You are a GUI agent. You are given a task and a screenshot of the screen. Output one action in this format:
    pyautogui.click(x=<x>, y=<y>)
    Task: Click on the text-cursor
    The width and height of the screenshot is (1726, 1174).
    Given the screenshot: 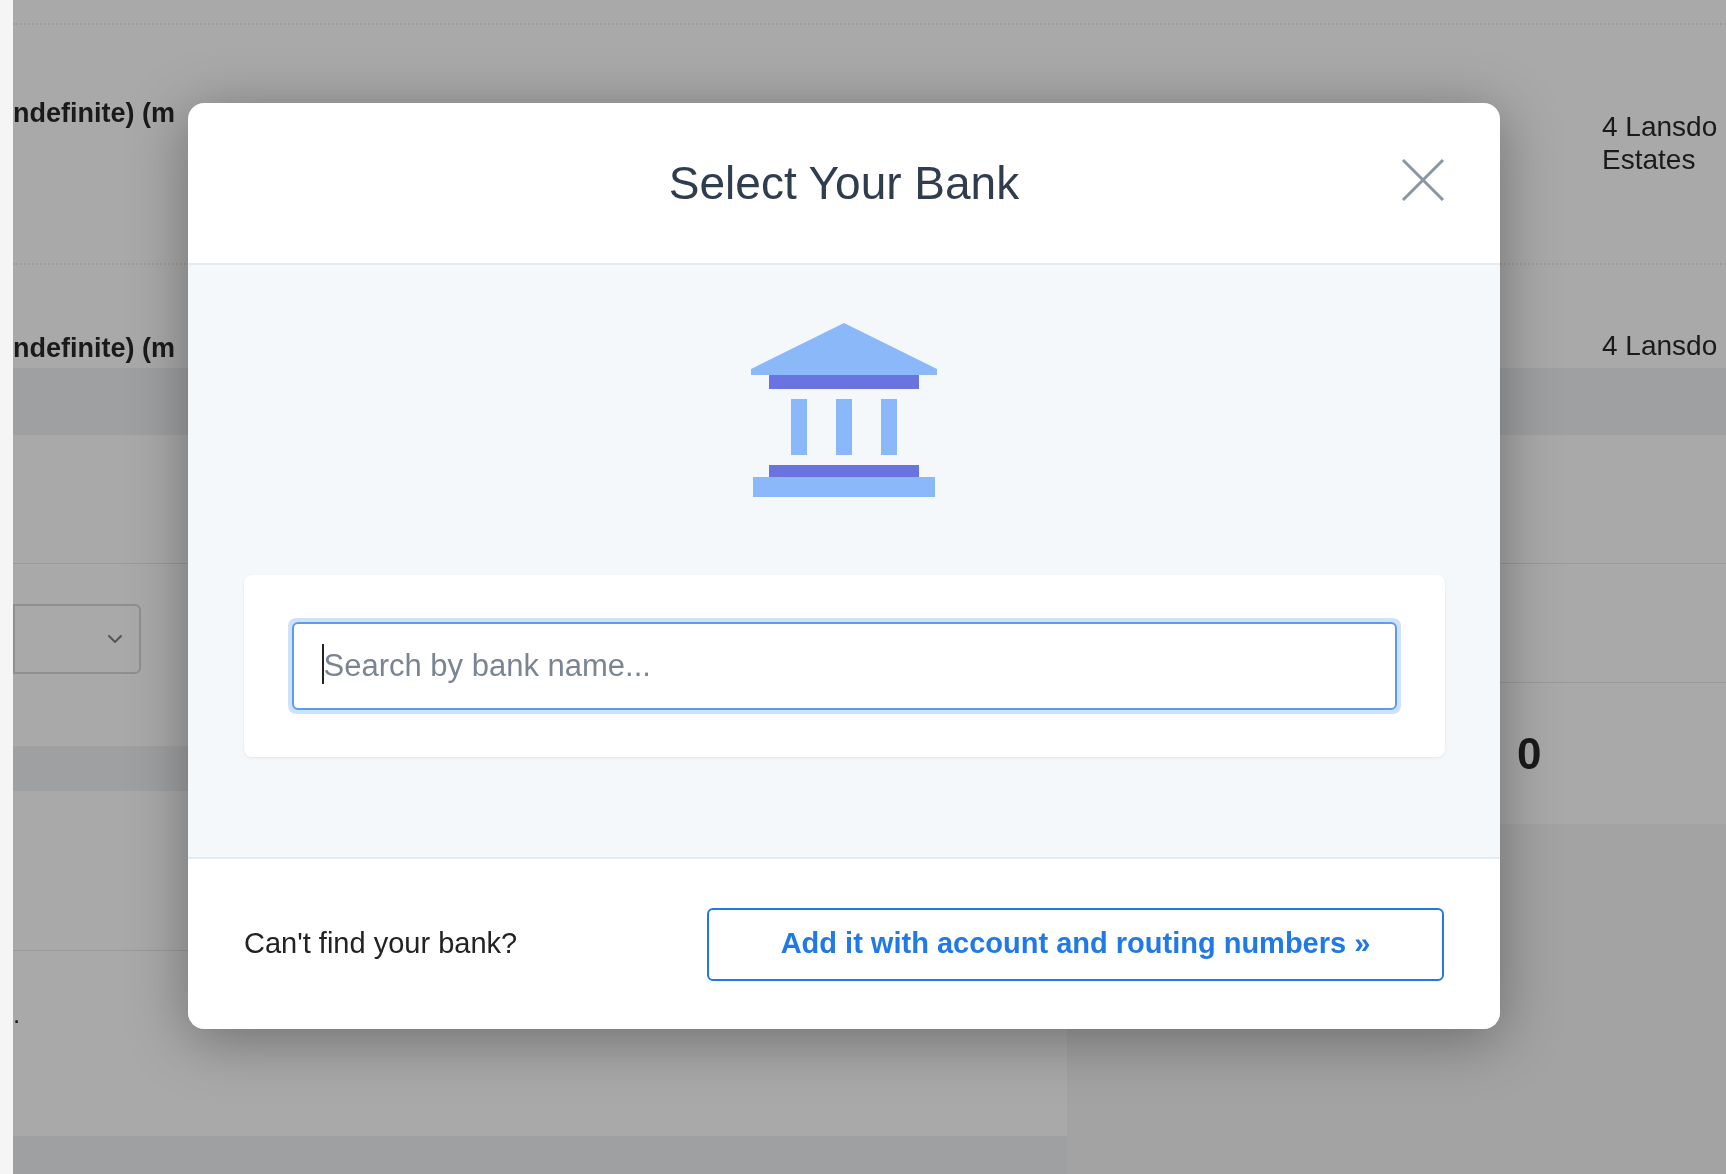 What is the action you would take?
    pyautogui.click(x=322, y=664)
    